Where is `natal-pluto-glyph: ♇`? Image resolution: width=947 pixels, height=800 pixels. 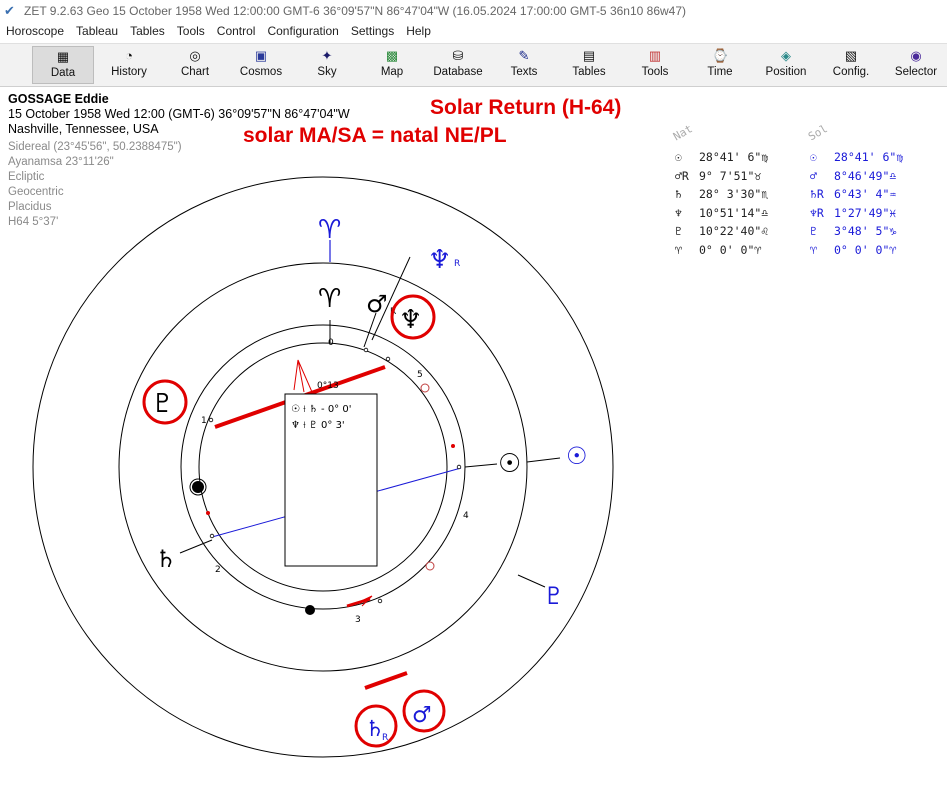
natal-pluto-glyph: ♇ is located at coordinates (162, 404).